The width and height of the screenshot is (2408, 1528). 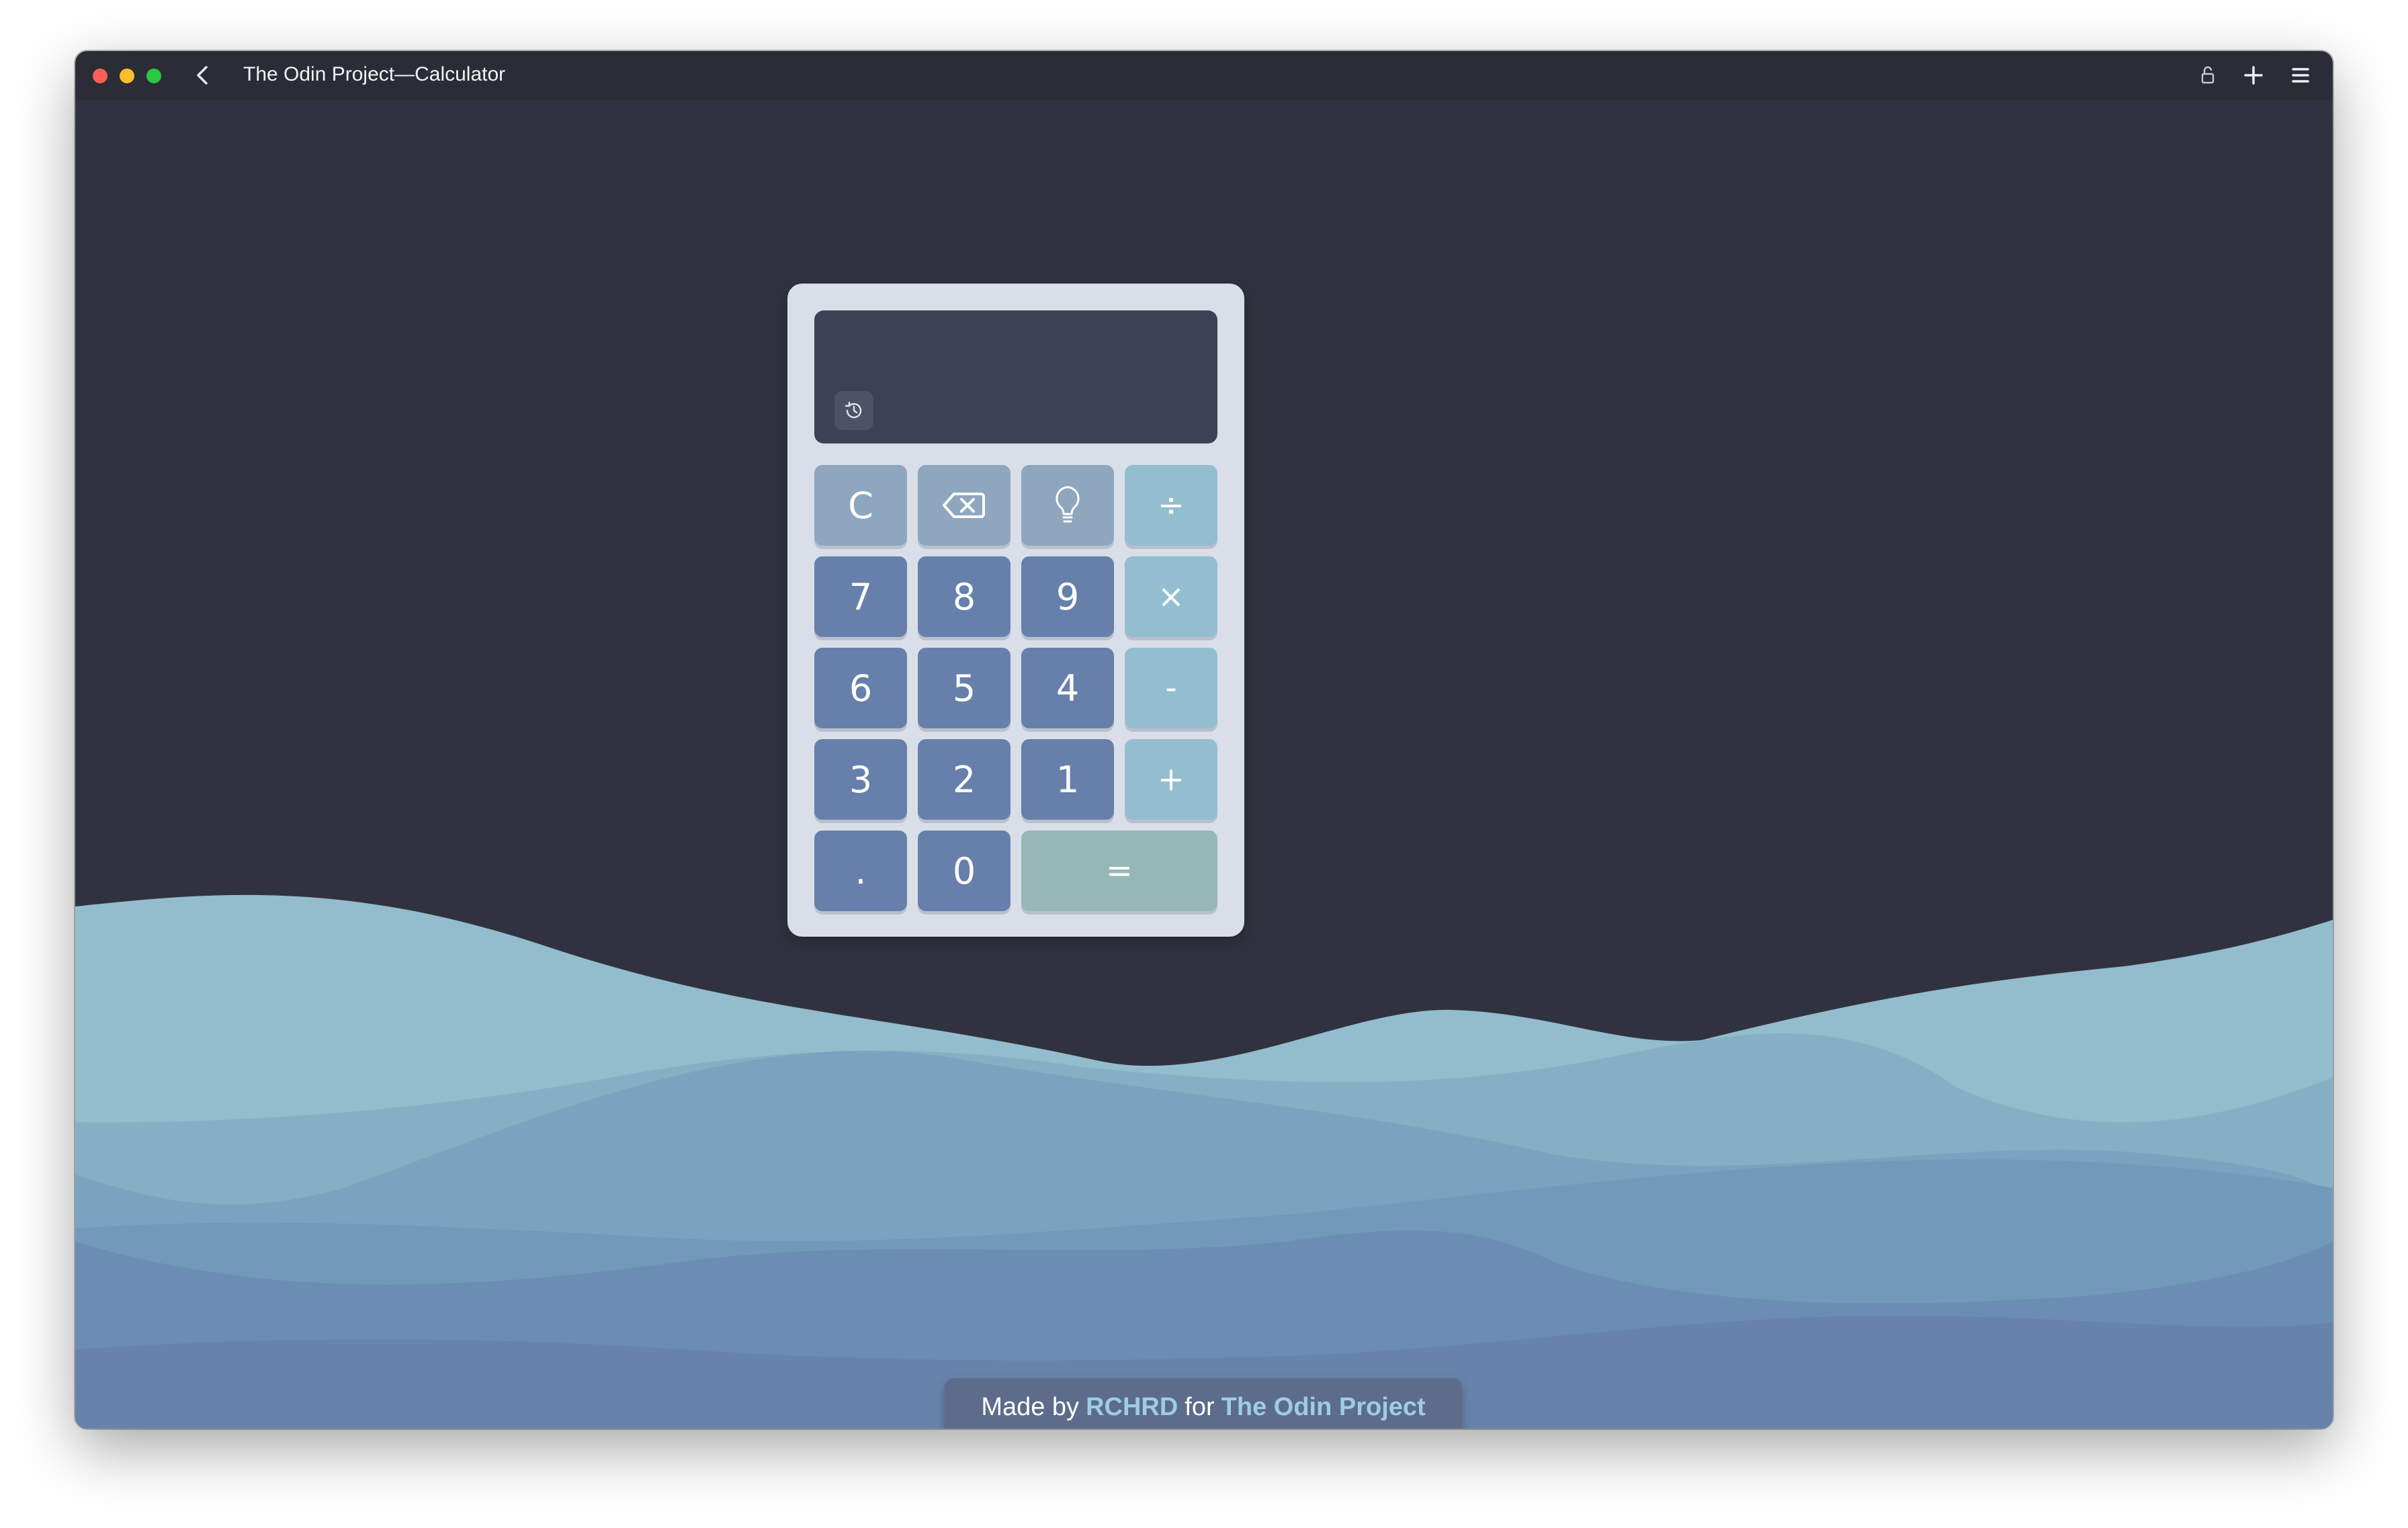 I want to click on back-icon, so click(x=203, y=76).